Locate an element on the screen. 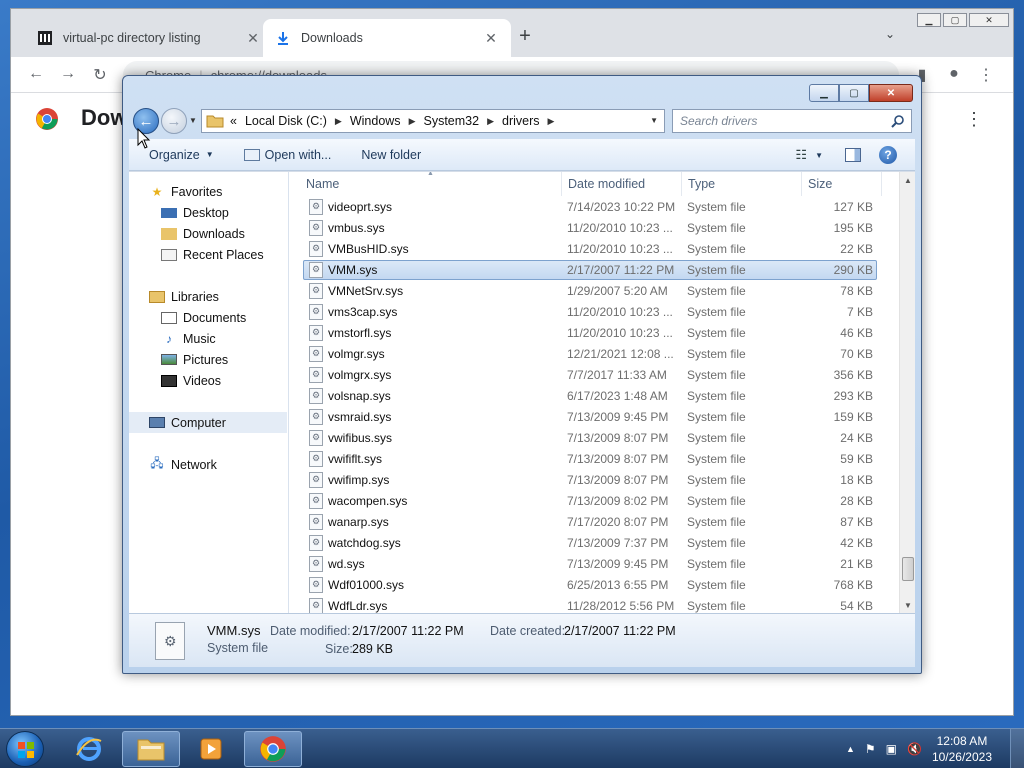  chrome-menu-icon: ⋮ is located at coordinates (986, 75).